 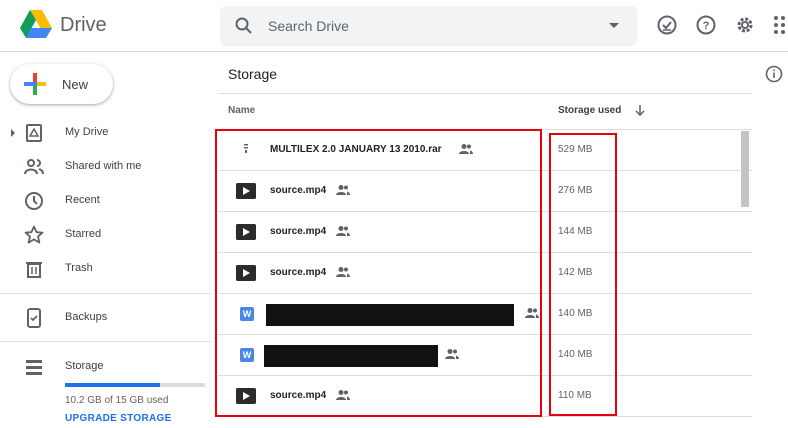 What do you see at coordinates (35, 84) in the screenshot?
I see `plus-icon` at bounding box center [35, 84].